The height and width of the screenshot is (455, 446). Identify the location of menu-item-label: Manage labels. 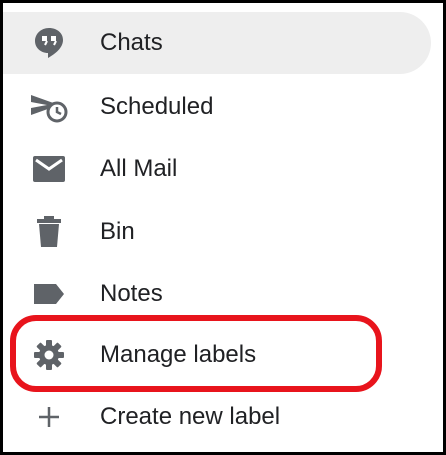
(178, 354).